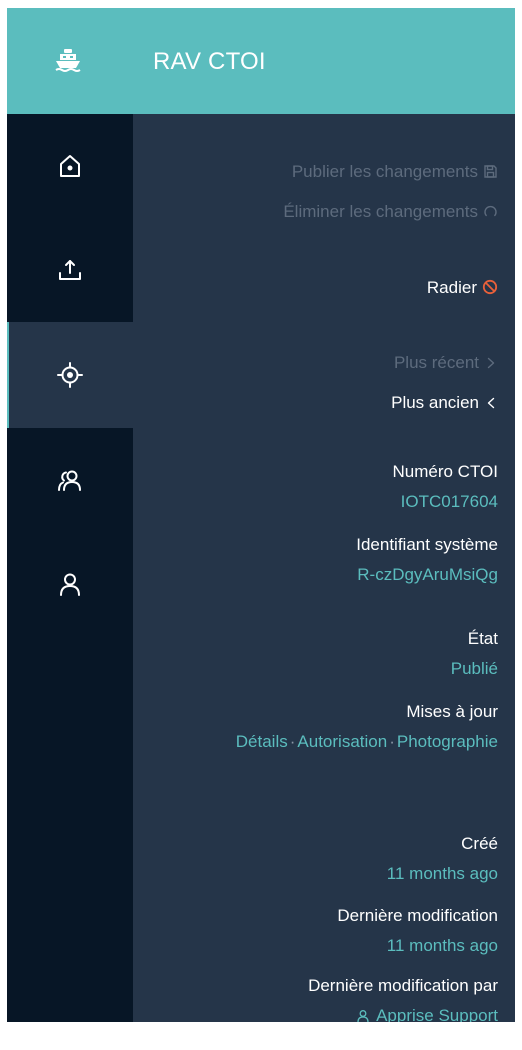 The width and height of the screenshot is (522, 1050). I want to click on publish-changes-button: Publier les changements, so click(395, 172).